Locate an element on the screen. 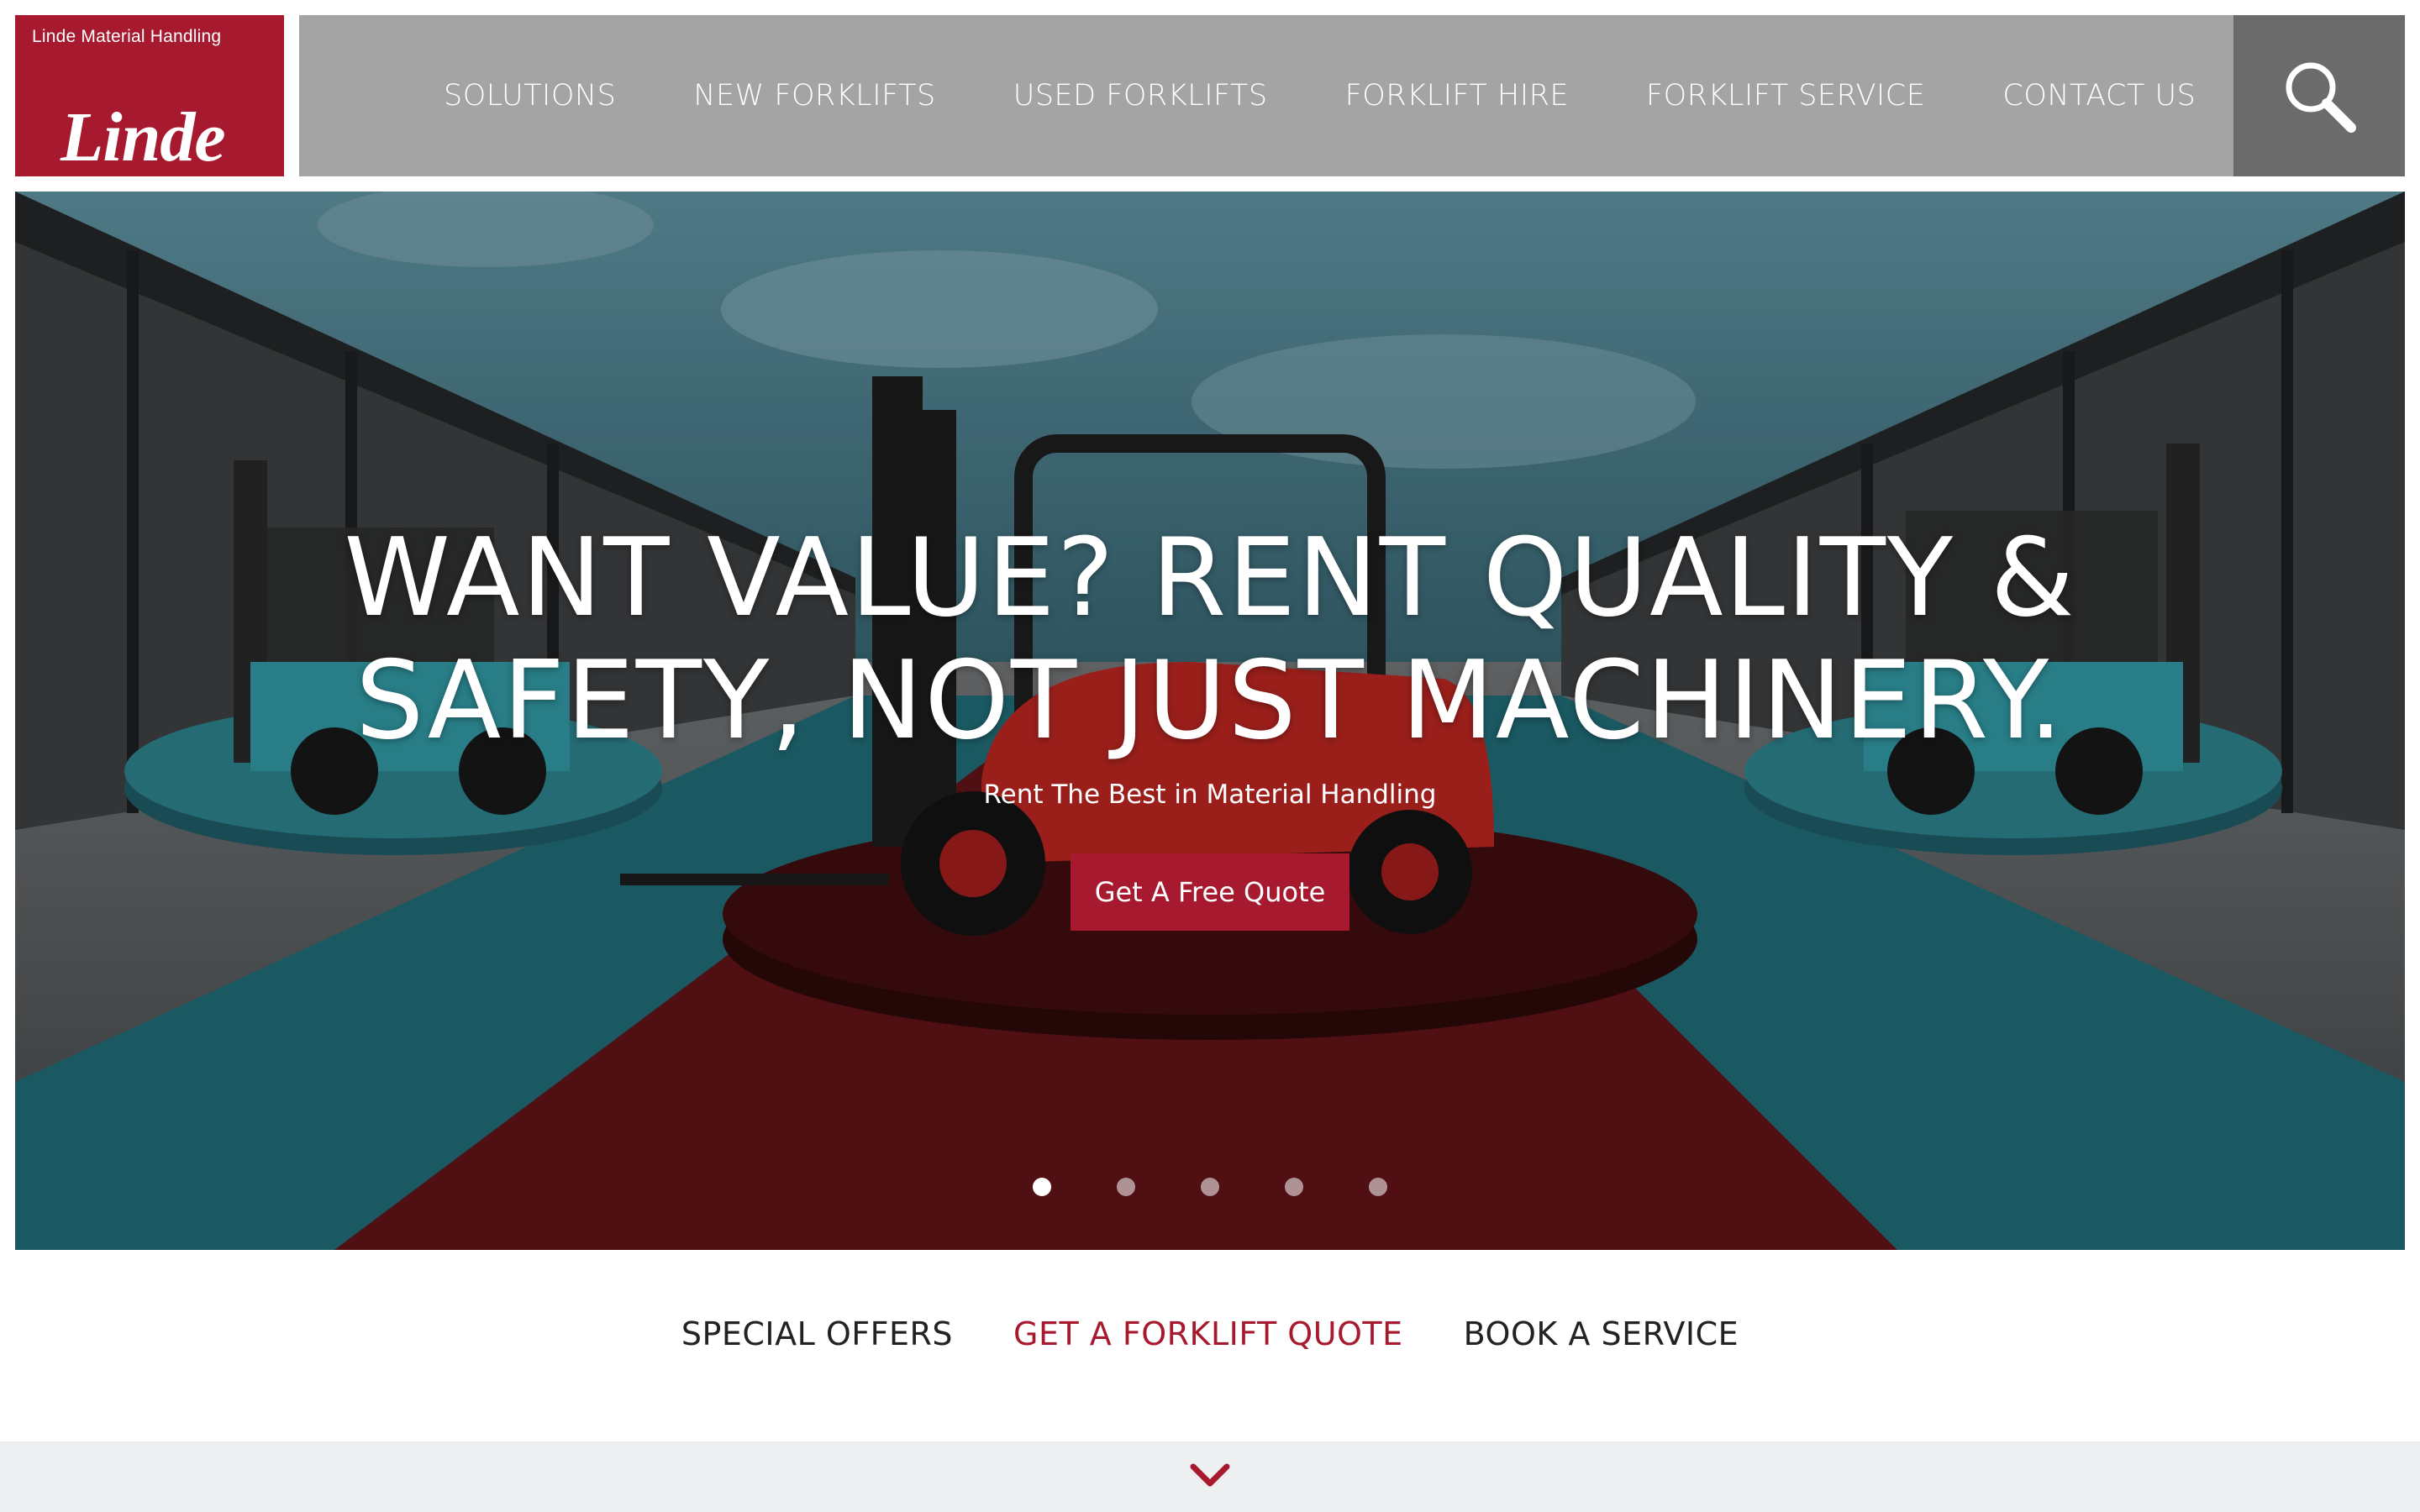 The height and width of the screenshot is (1512, 2420). nav-item-contact-us: CONTACT US is located at coordinates (2099, 96).